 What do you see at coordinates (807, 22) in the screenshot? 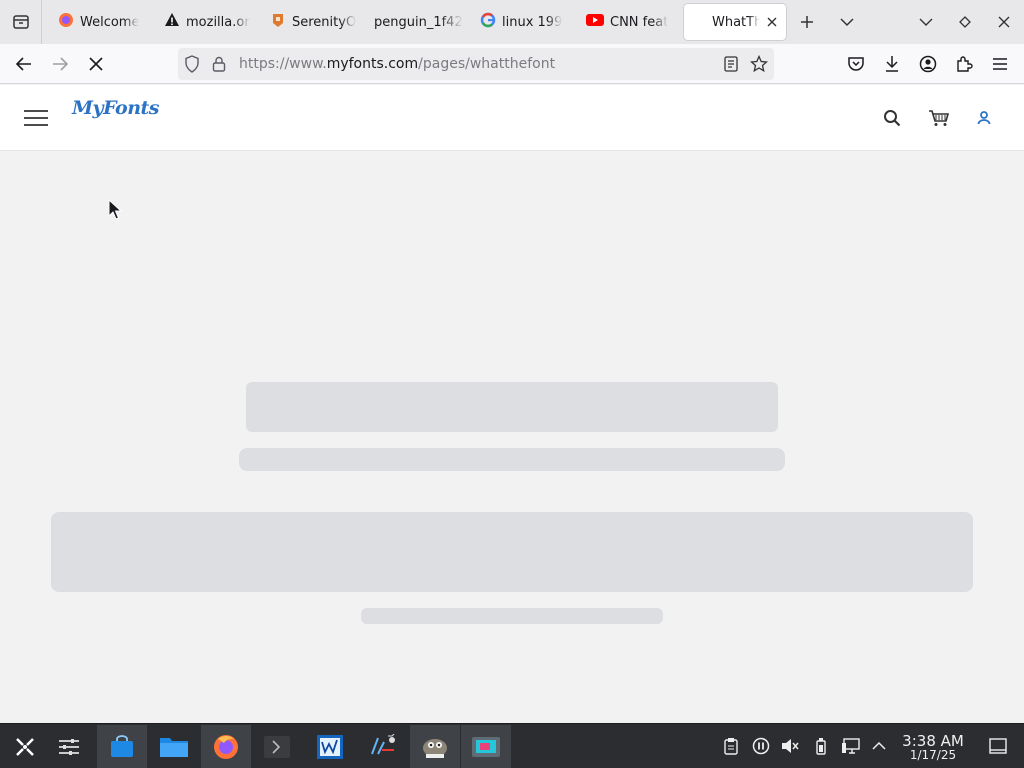
I see `new-tab-icon` at bounding box center [807, 22].